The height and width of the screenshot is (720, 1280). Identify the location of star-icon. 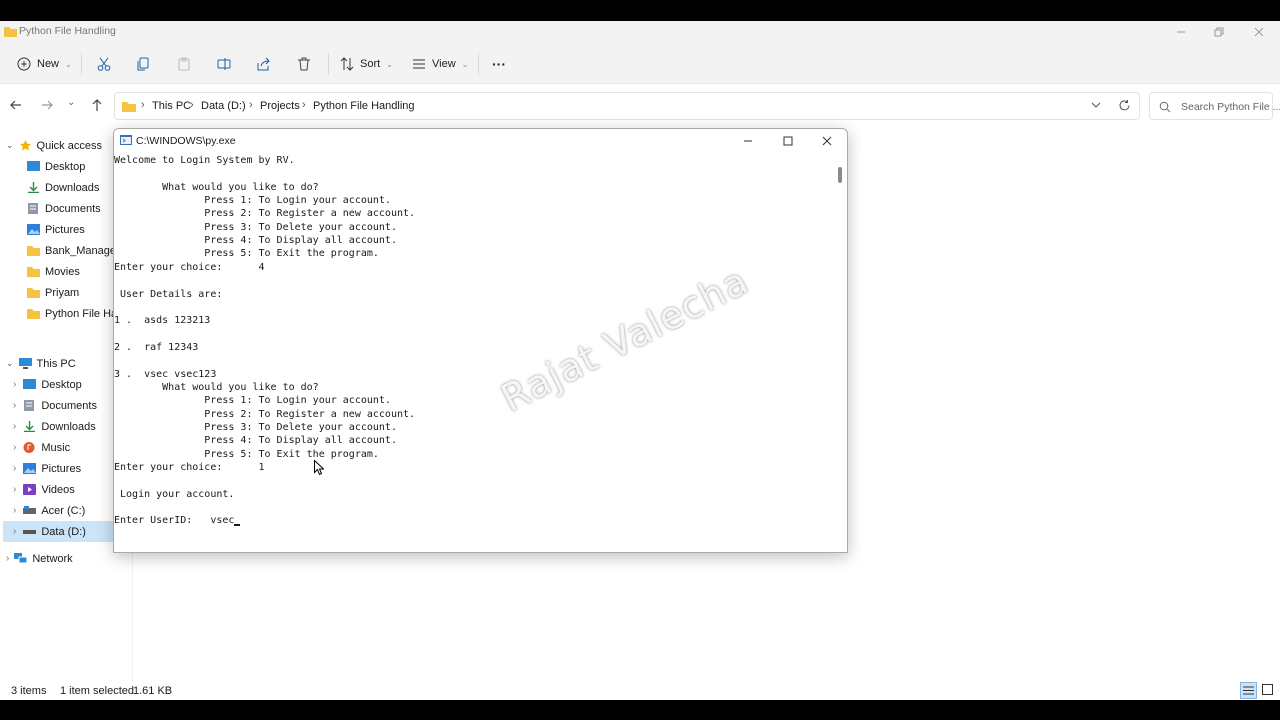
(25, 145).